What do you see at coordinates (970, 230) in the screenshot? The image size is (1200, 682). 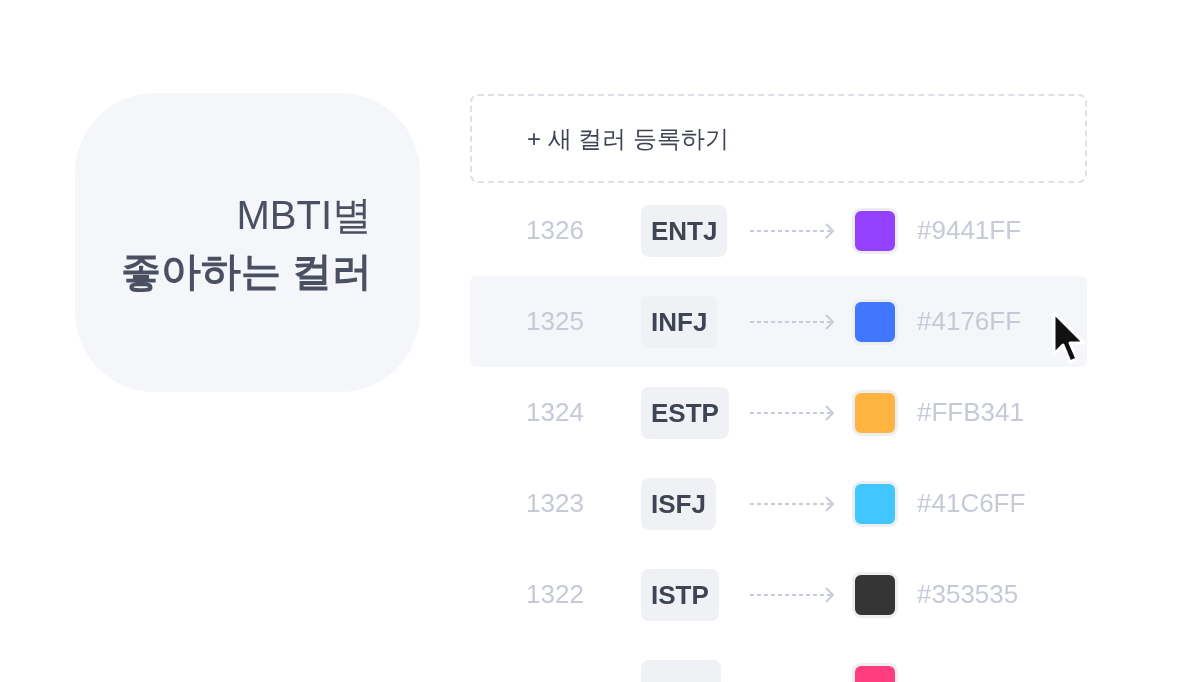 I see `hex-code: #9441FF` at bounding box center [970, 230].